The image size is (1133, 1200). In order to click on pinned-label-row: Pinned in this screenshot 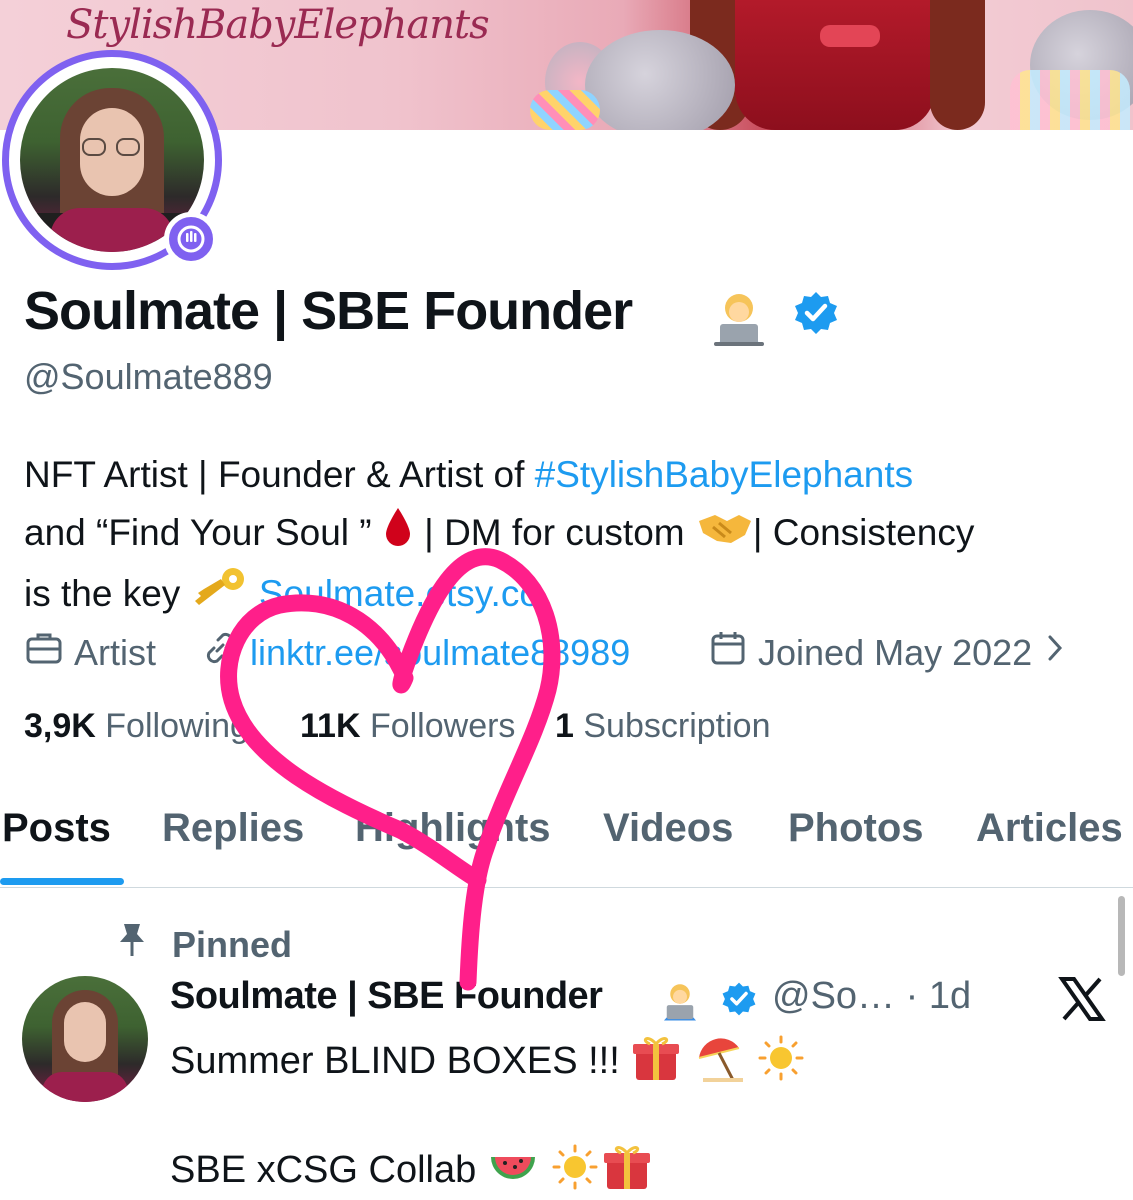, I will do `click(203, 944)`.